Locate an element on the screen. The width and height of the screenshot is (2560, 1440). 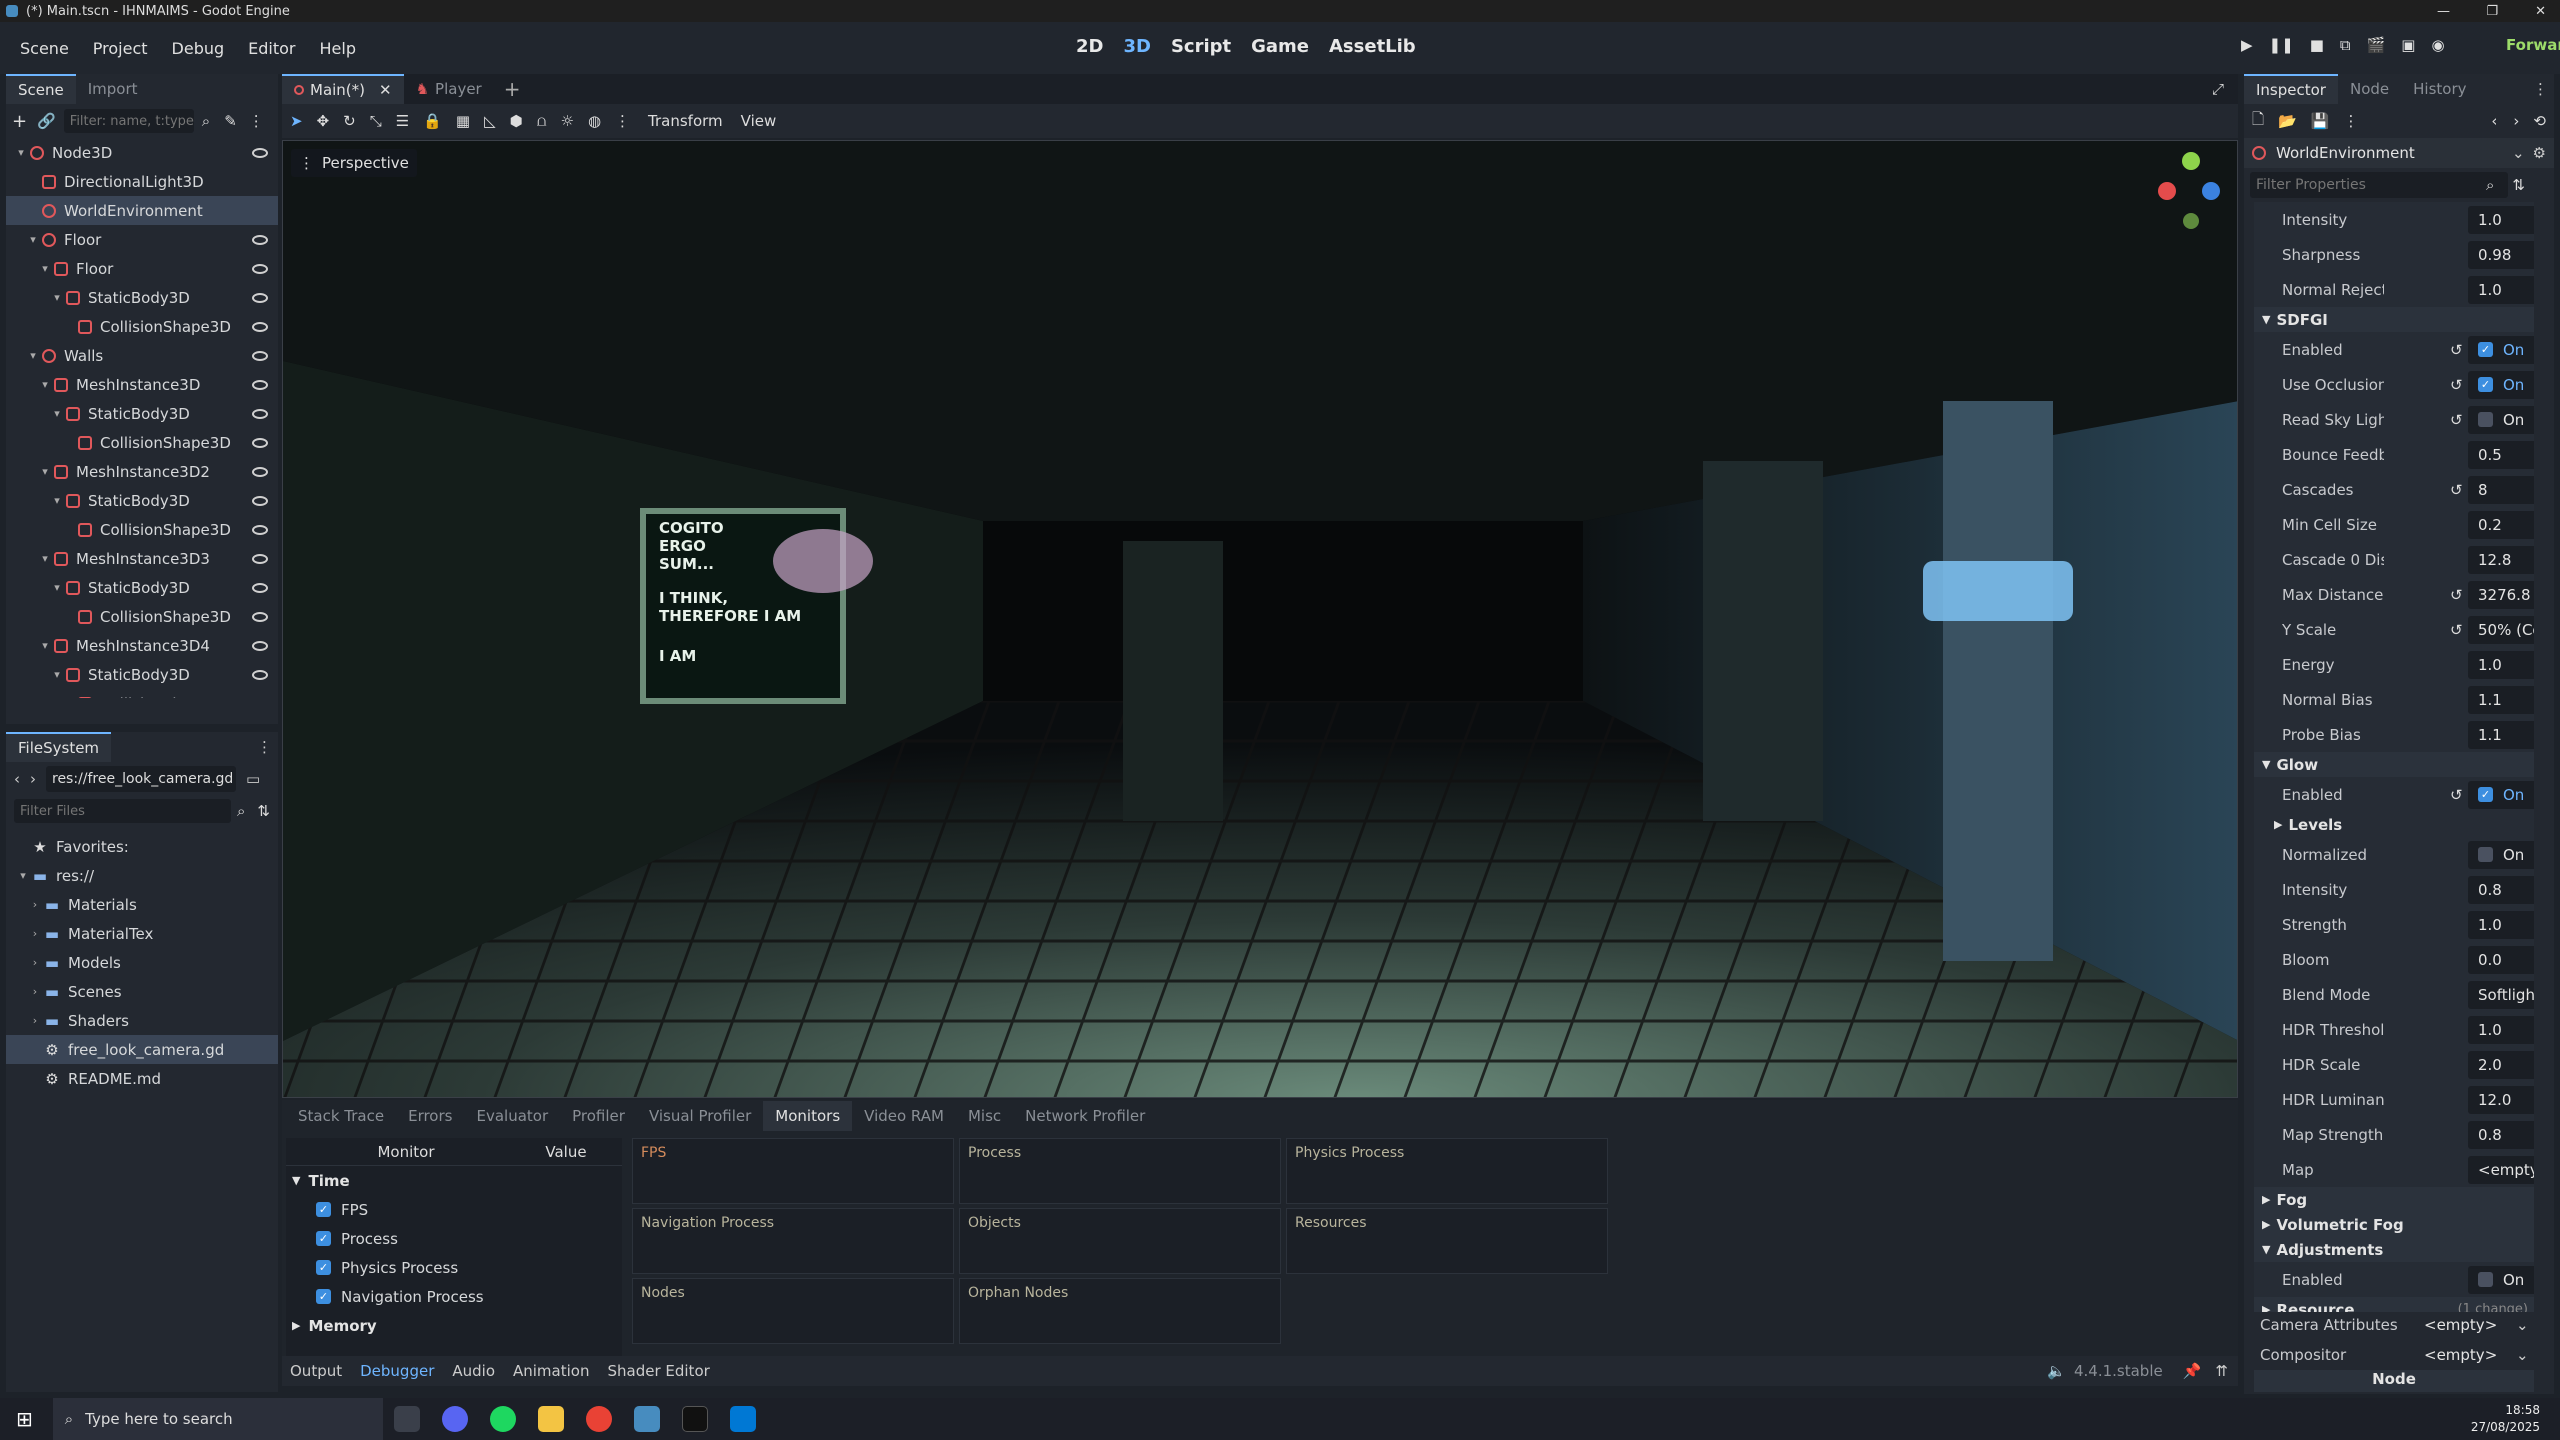
file-explorer-icon is located at coordinates (550, 1419).